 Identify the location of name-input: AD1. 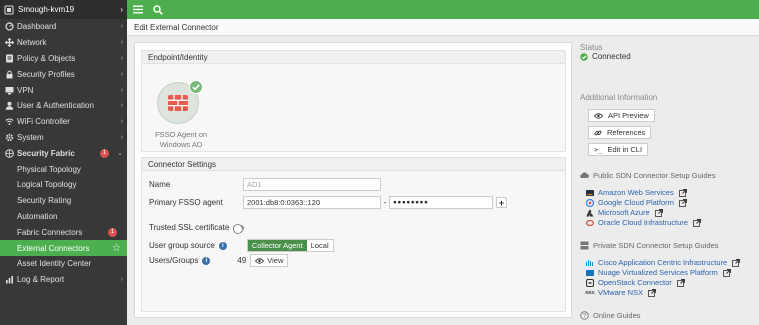
(312, 184).